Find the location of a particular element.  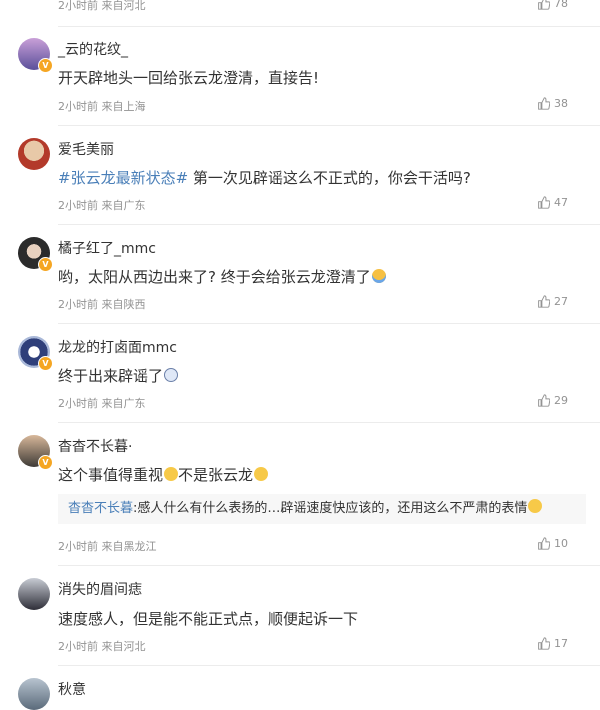

comment-text: 速度感人，但是能不能正式点，顺便起诉一下 is located at coordinates (208, 619).